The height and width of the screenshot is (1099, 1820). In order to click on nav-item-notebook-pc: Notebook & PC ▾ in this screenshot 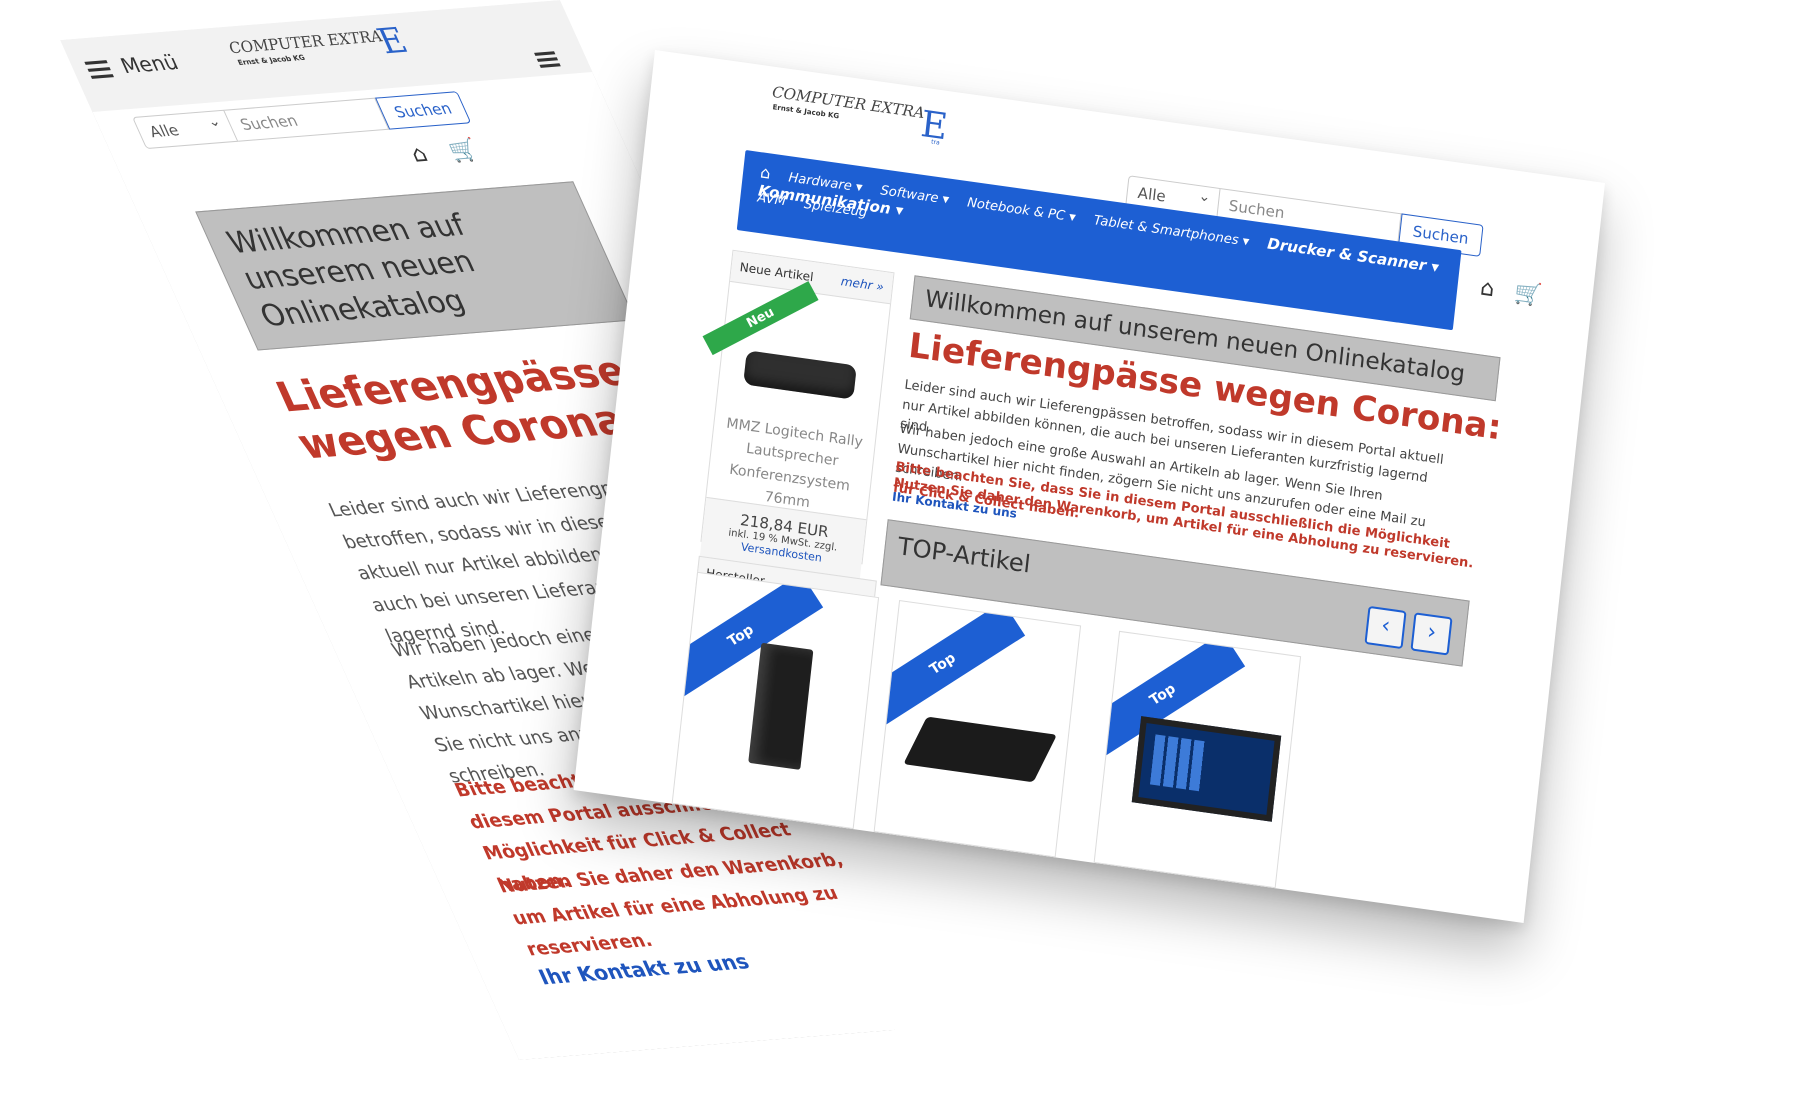, I will do `click(1021, 210)`.